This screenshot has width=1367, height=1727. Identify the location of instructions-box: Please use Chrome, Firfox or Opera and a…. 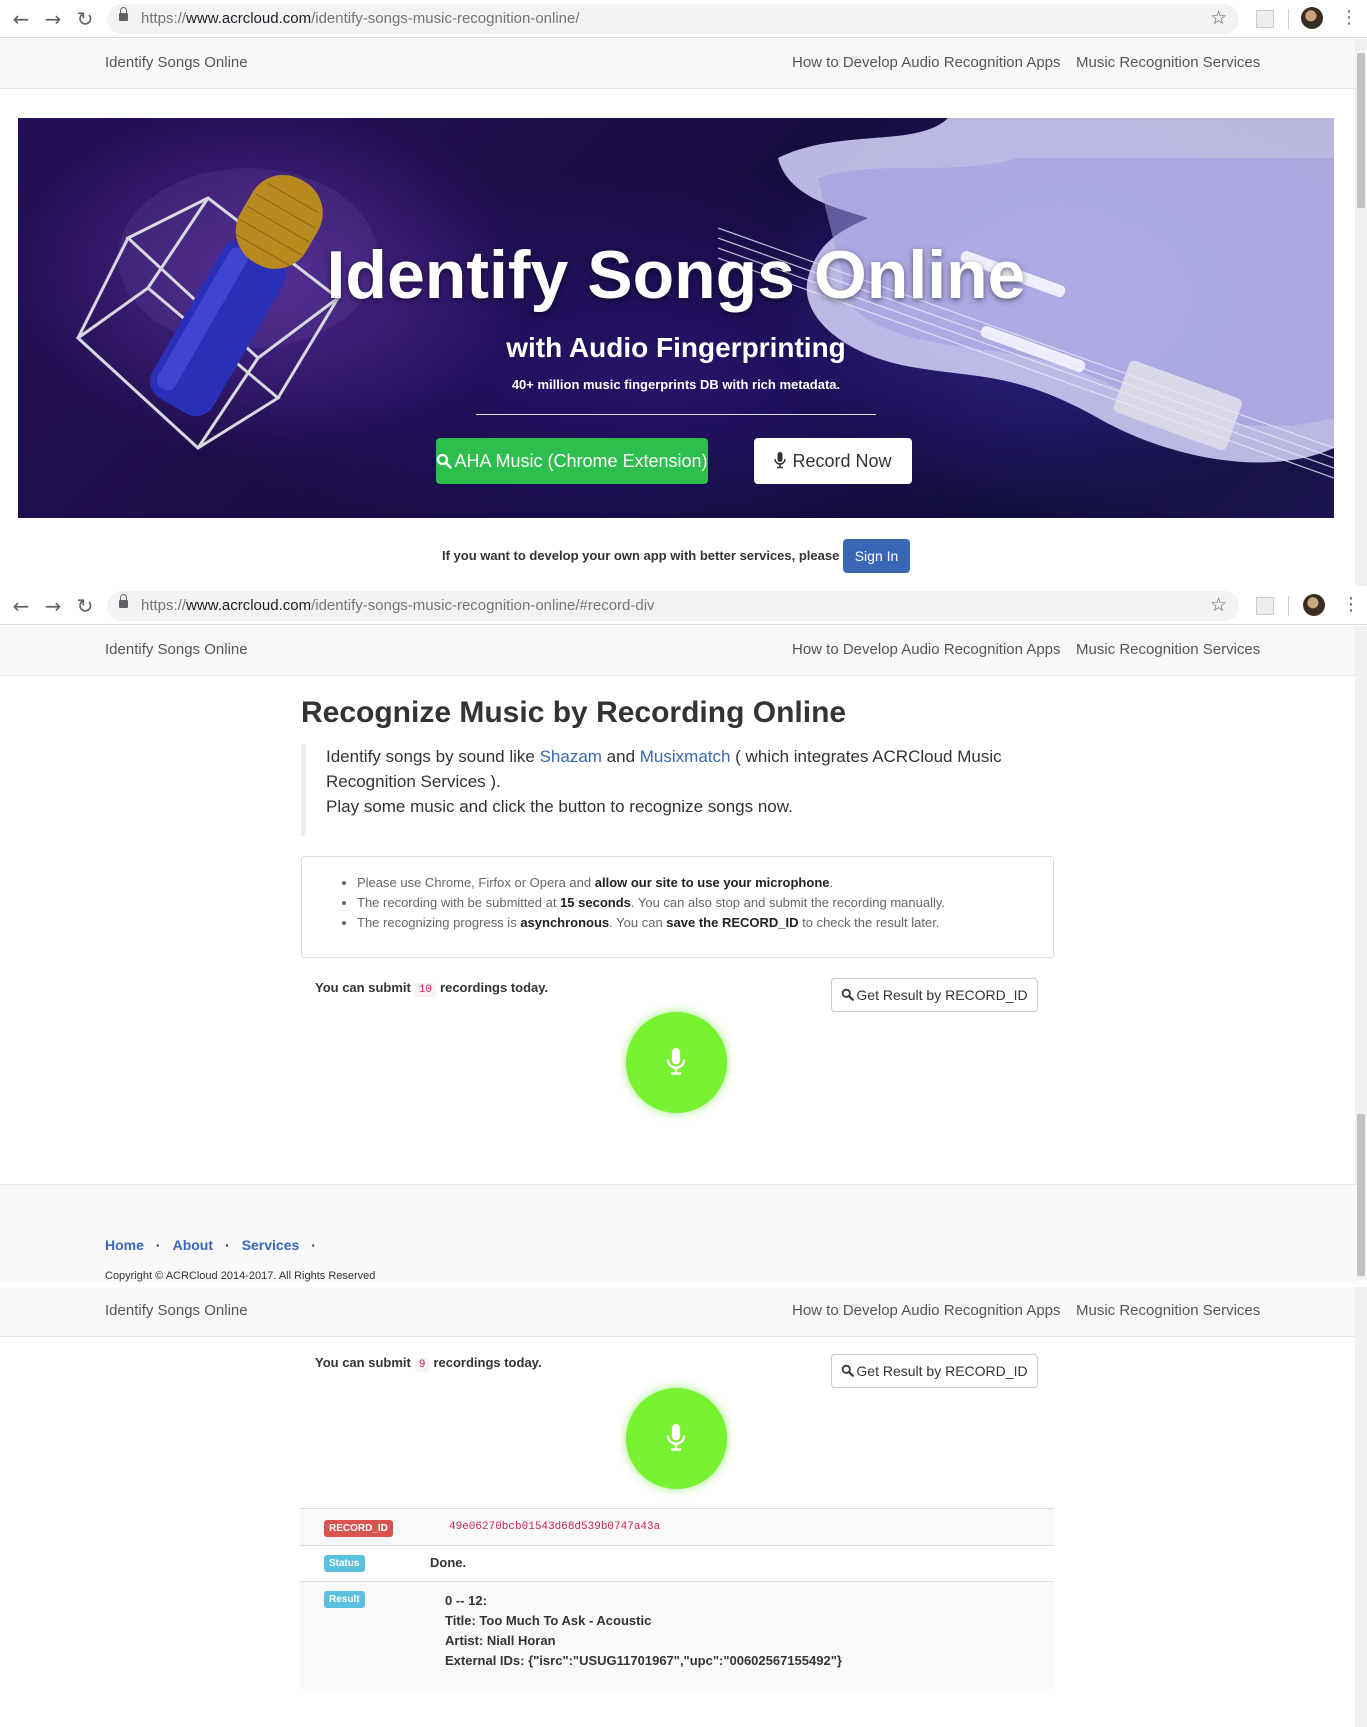
(677, 907).